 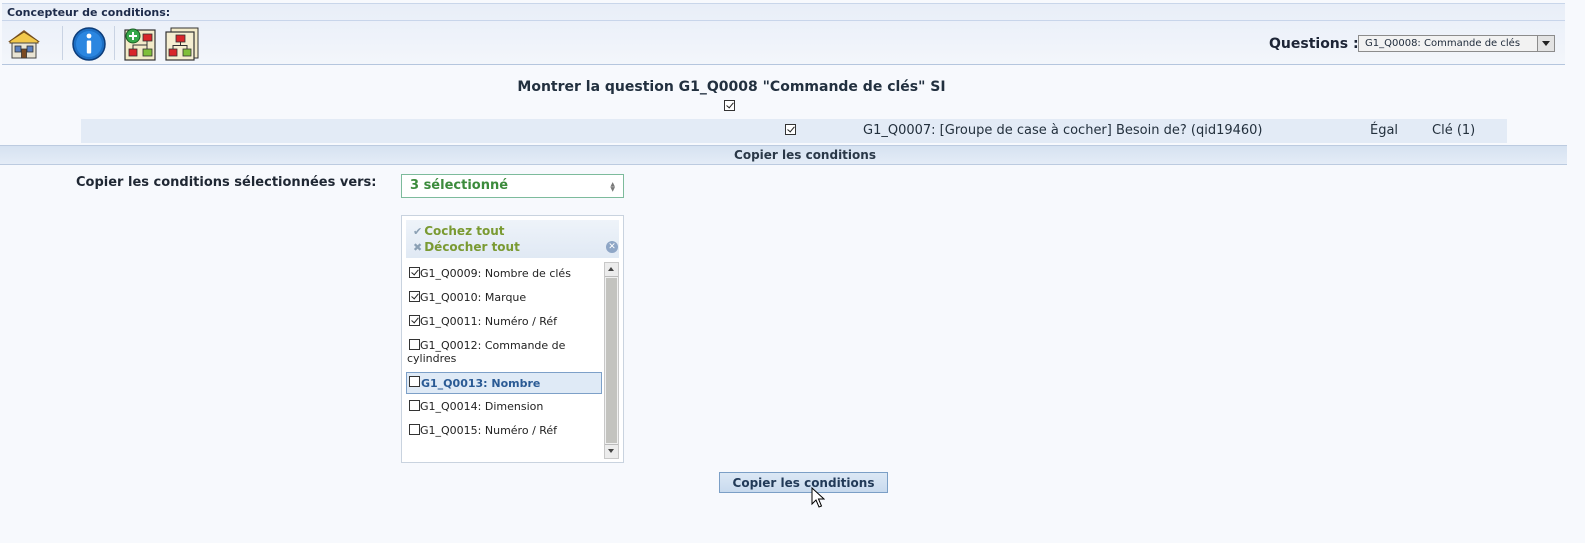 What do you see at coordinates (418, 247) in the screenshot?
I see `cross-icon: ✖` at bounding box center [418, 247].